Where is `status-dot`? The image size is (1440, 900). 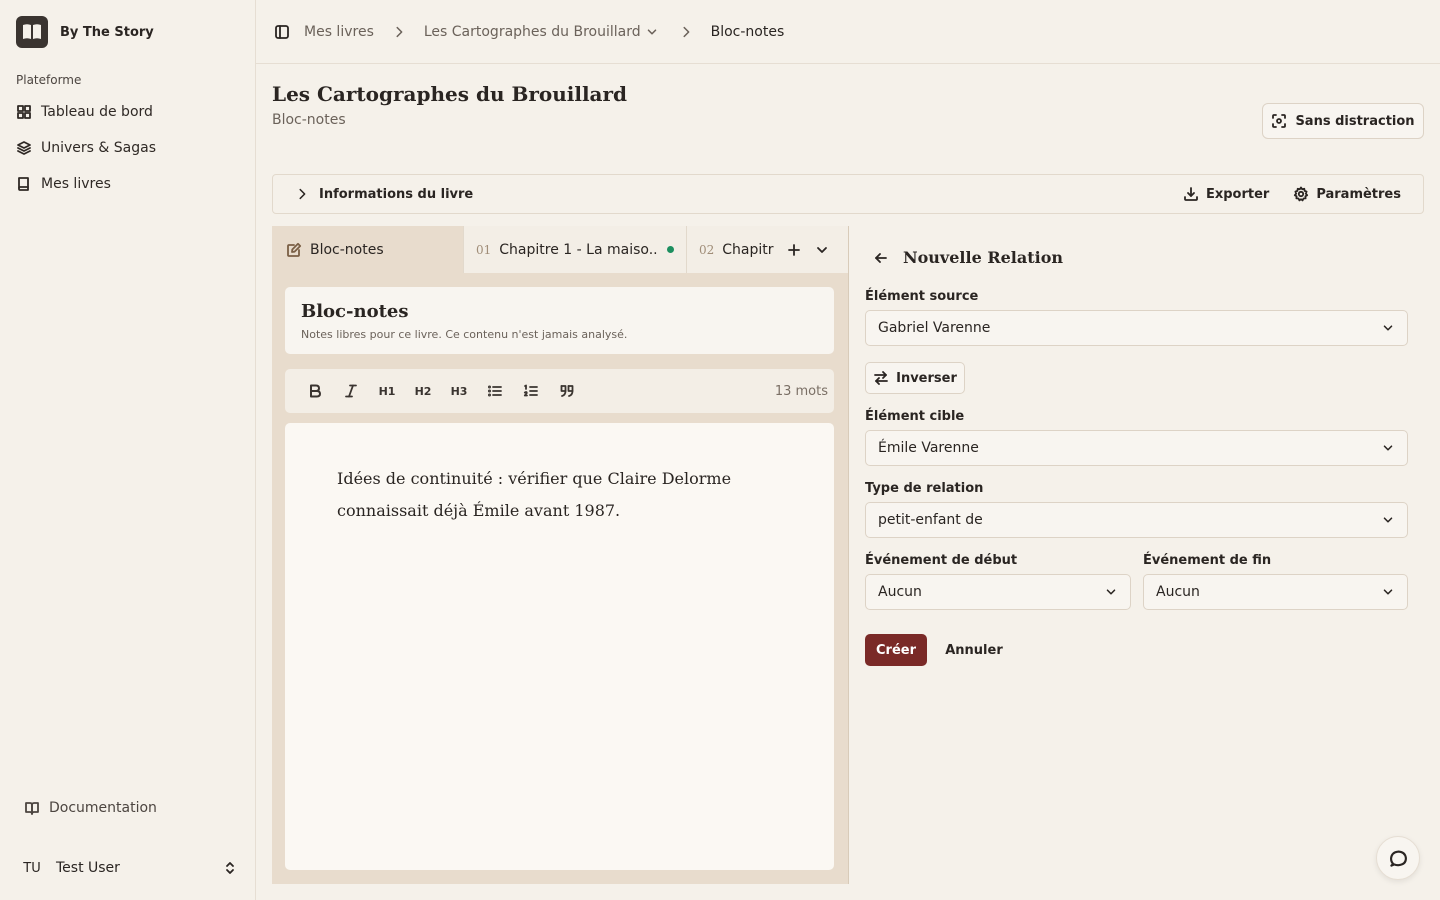 status-dot is located at coordinates (670, 249).